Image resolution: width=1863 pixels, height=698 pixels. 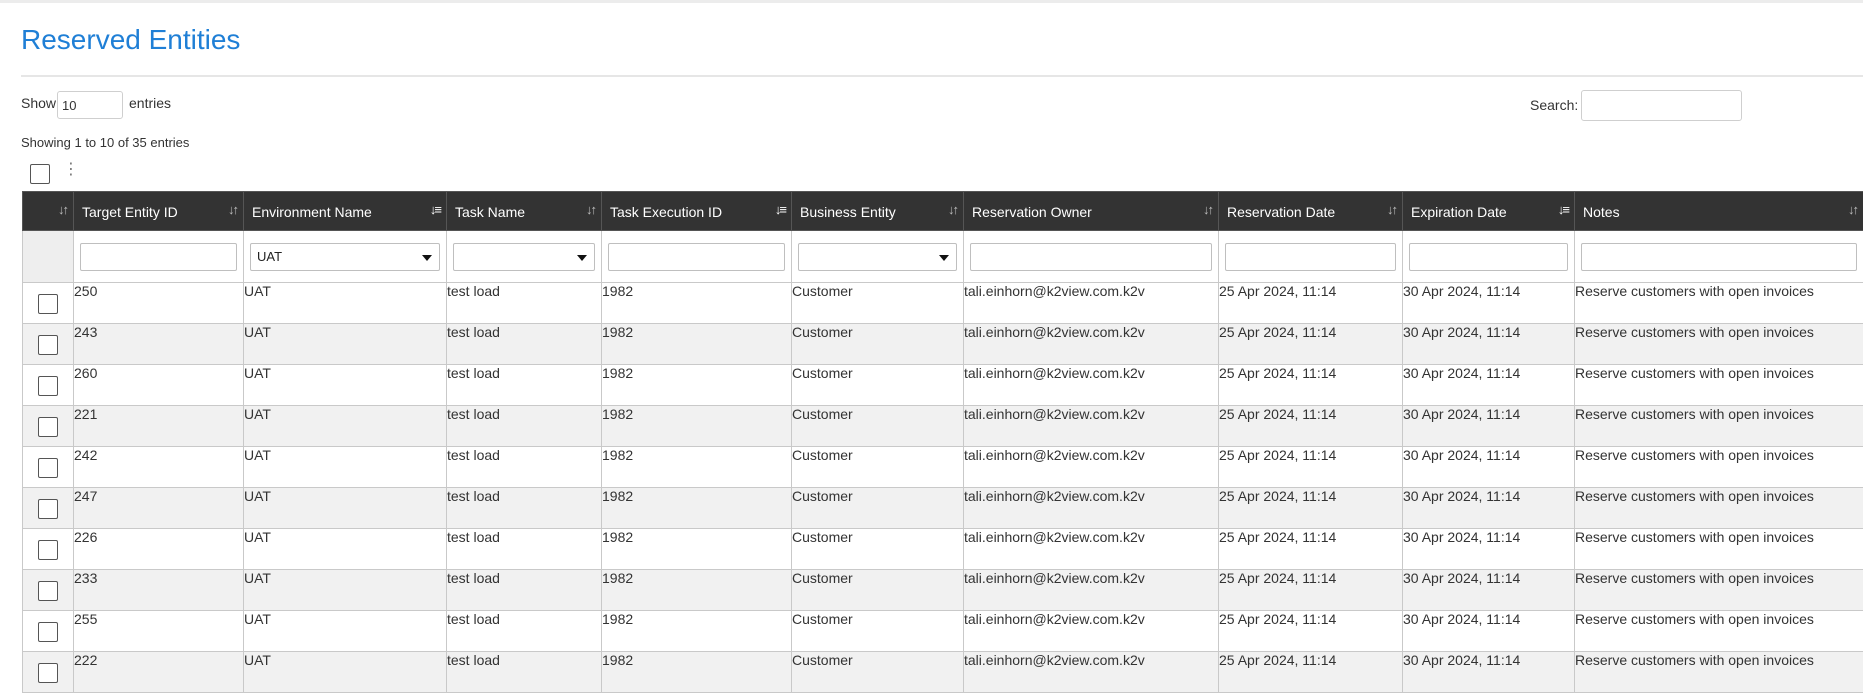 What do you see at coordinates (71, 170) in the screenshot?
I see `kebab-menu-icon: ⋮` at bounding box center [71, 170].